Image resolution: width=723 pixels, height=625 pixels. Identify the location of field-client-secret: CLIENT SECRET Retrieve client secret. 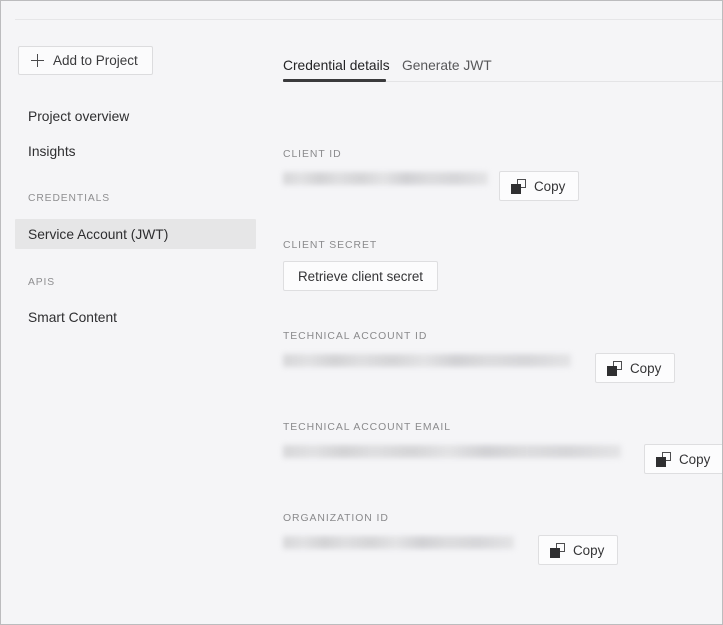
(361, 265).